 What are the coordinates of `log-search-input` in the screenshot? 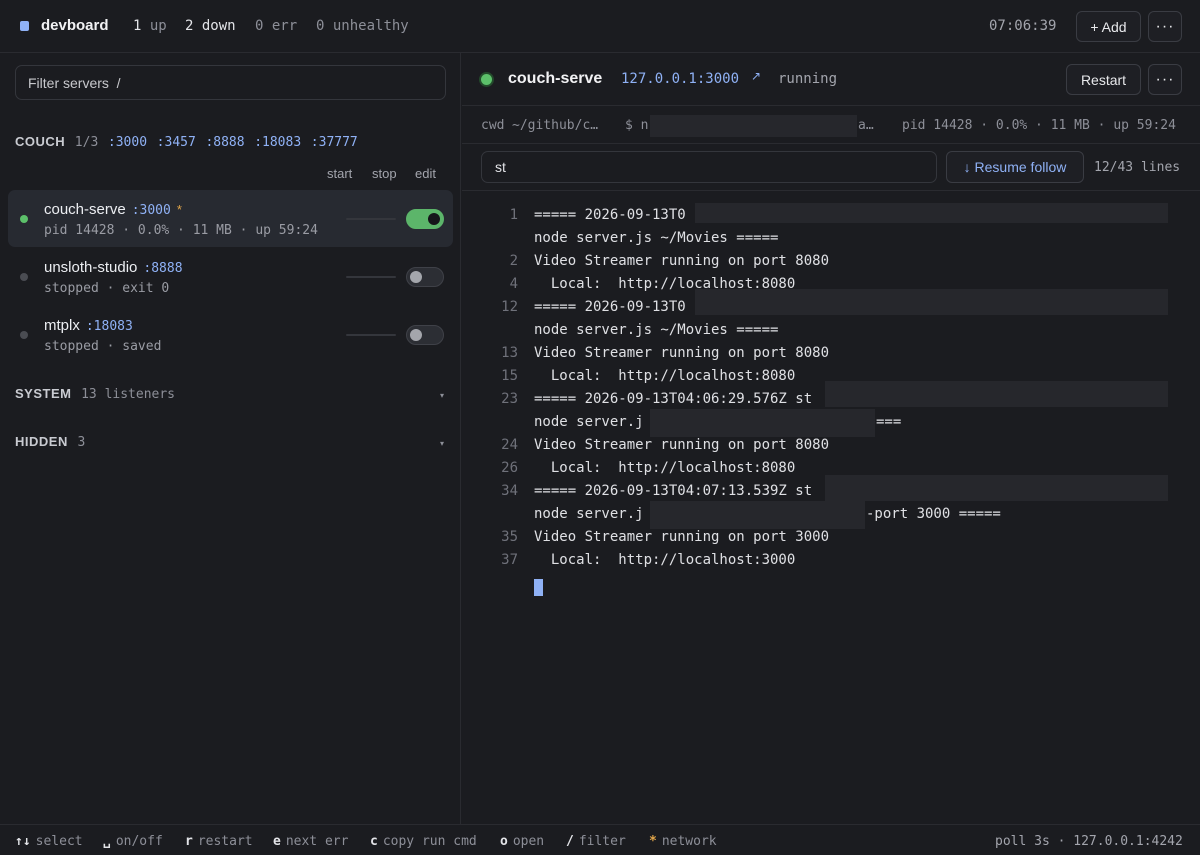 It's located at (709, 167).